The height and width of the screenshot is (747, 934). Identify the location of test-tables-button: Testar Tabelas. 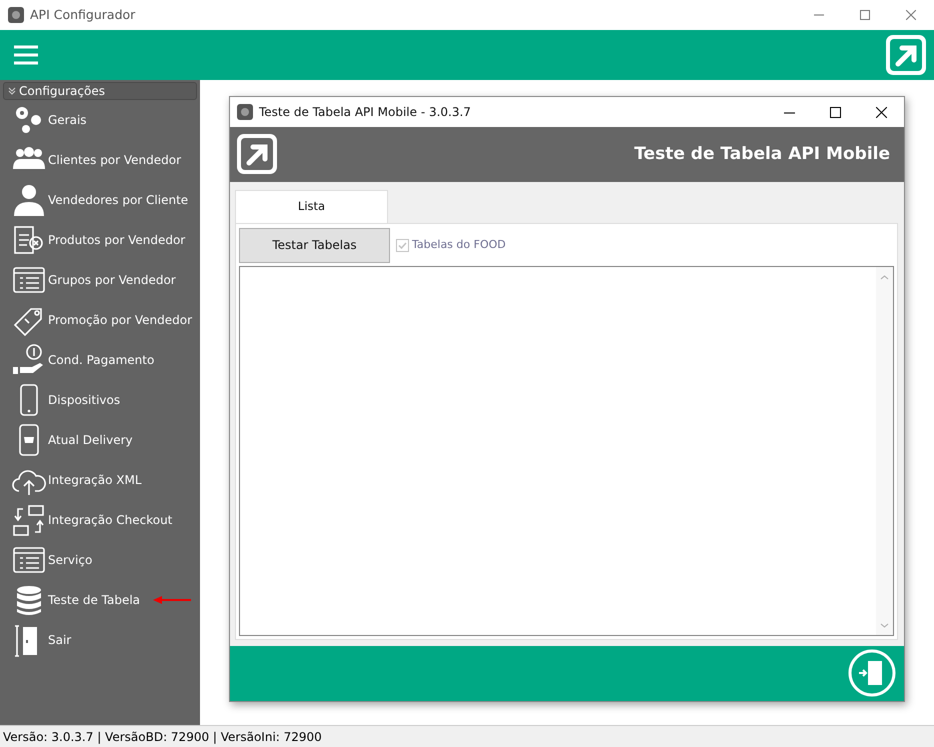
(314, 245).